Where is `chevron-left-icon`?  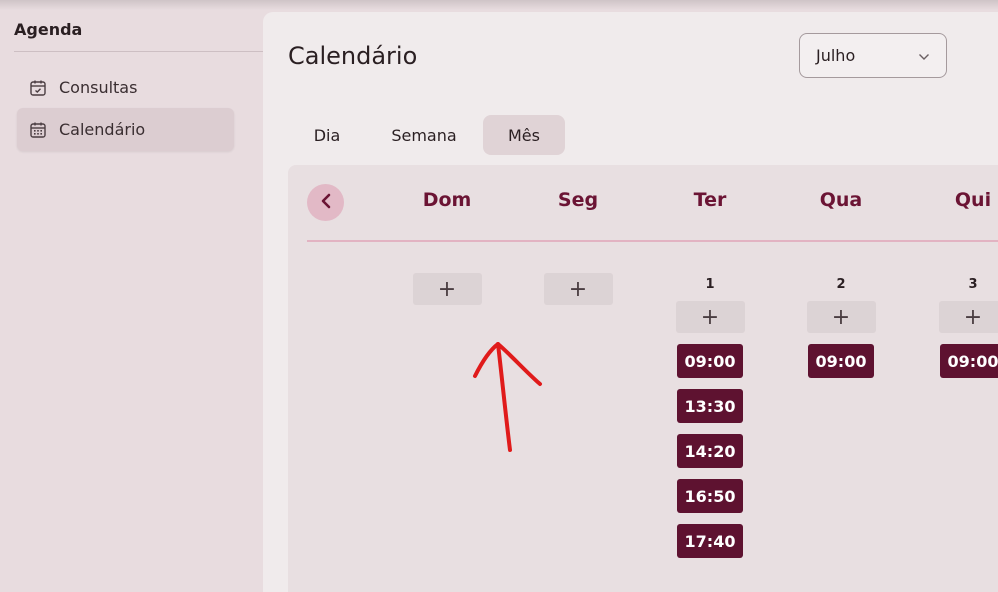 chevron-left-icon is located at coordinates (326, 203).